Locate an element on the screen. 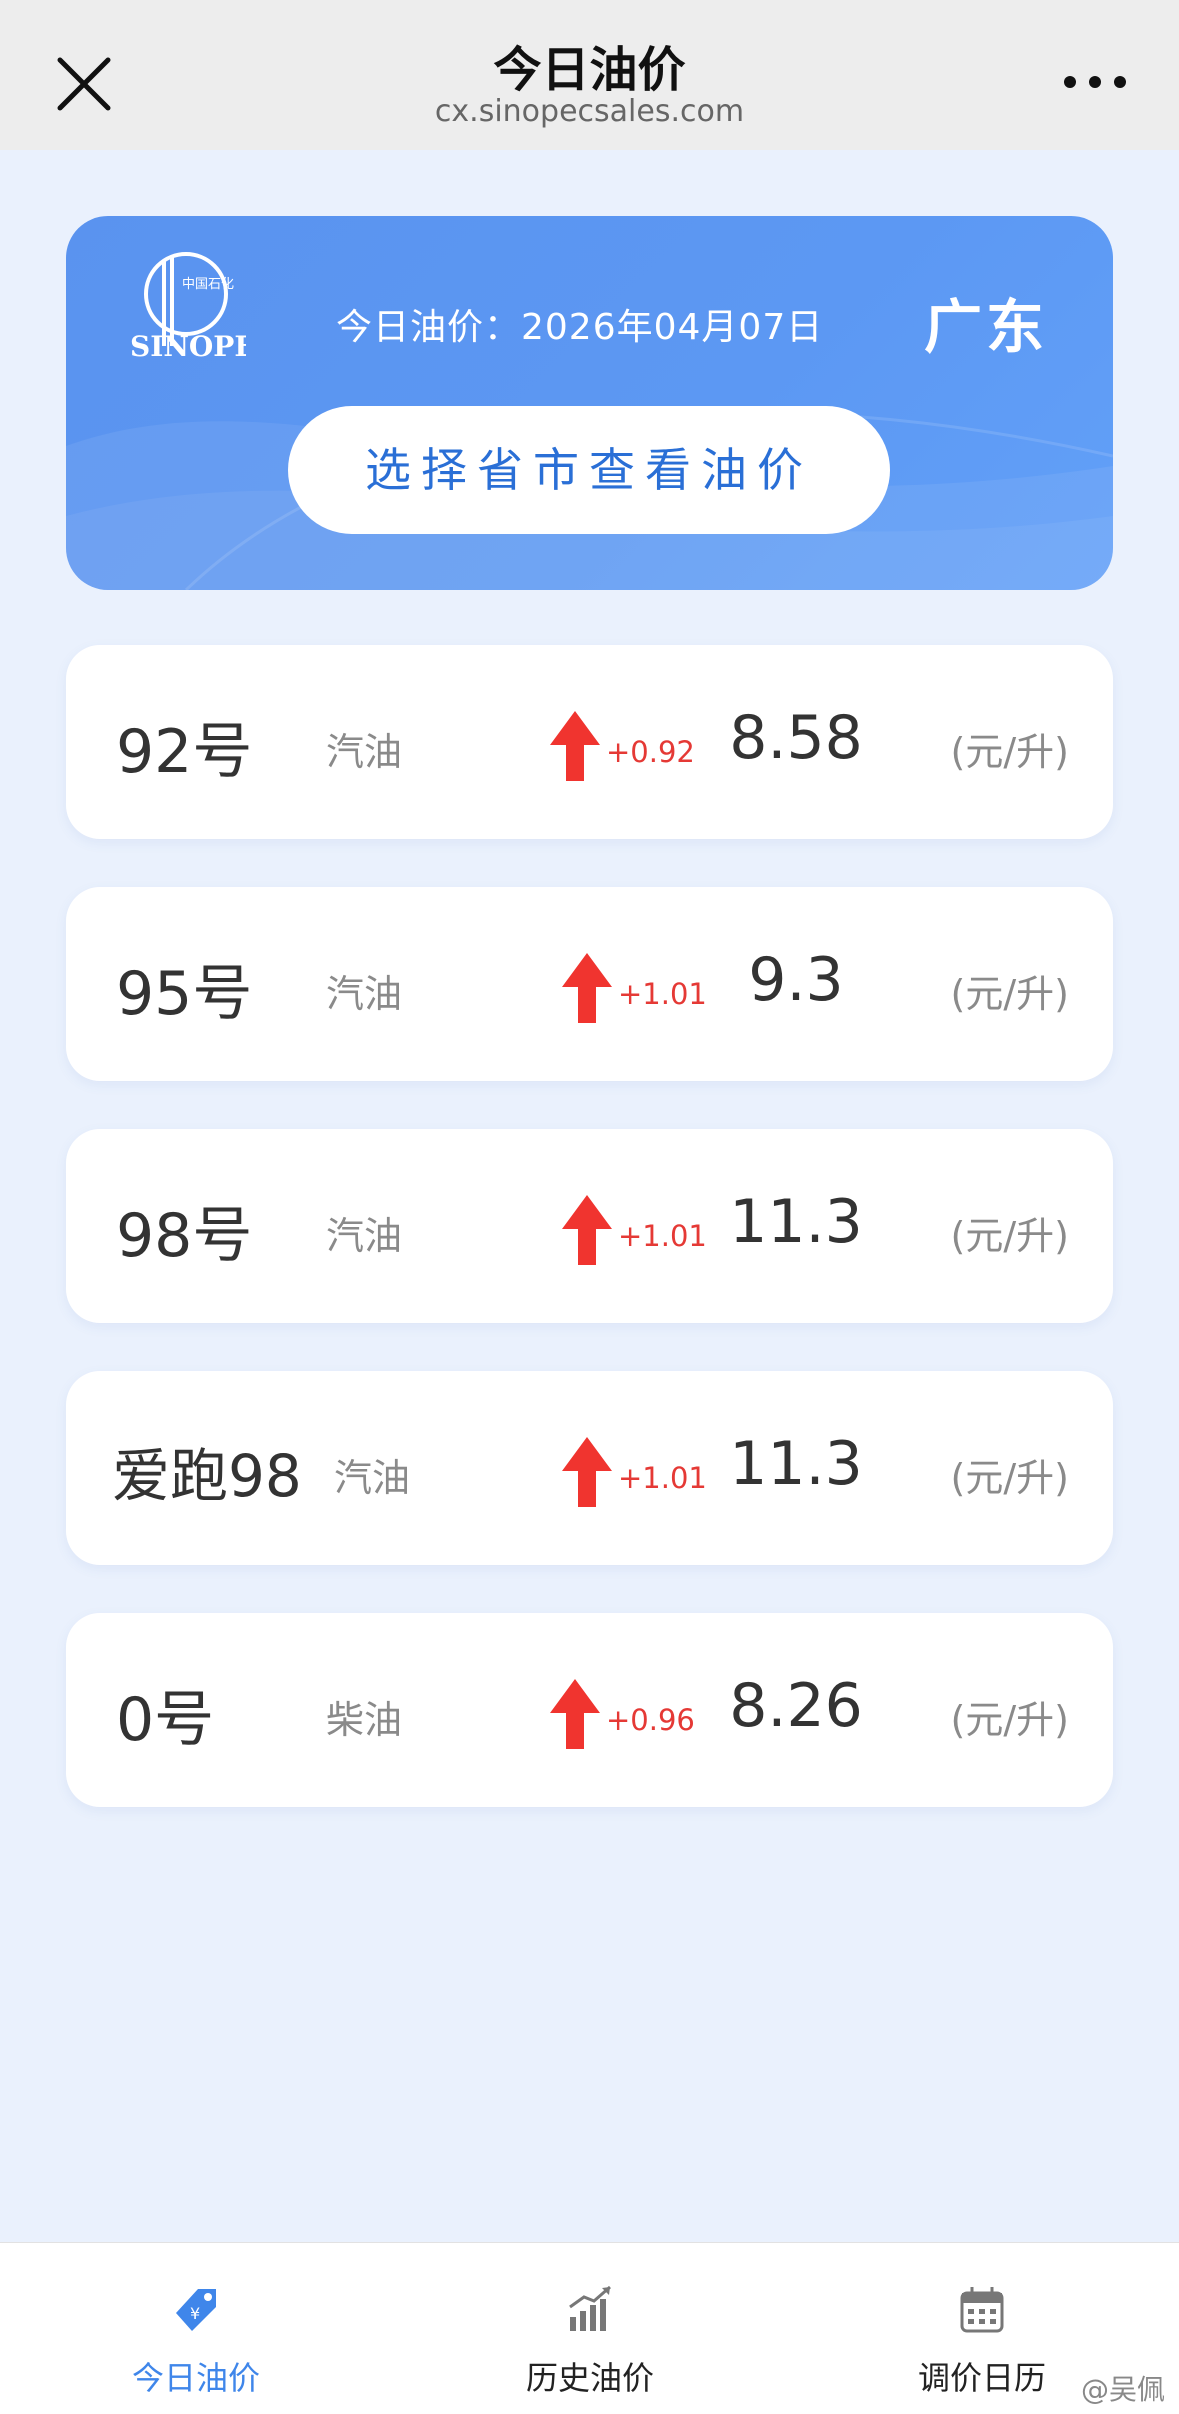 Image resolution: width=1179 pixels, height=2414 pixels. tab-today-price: ¥ 今日油价 is located at coordinates (196, 2328).